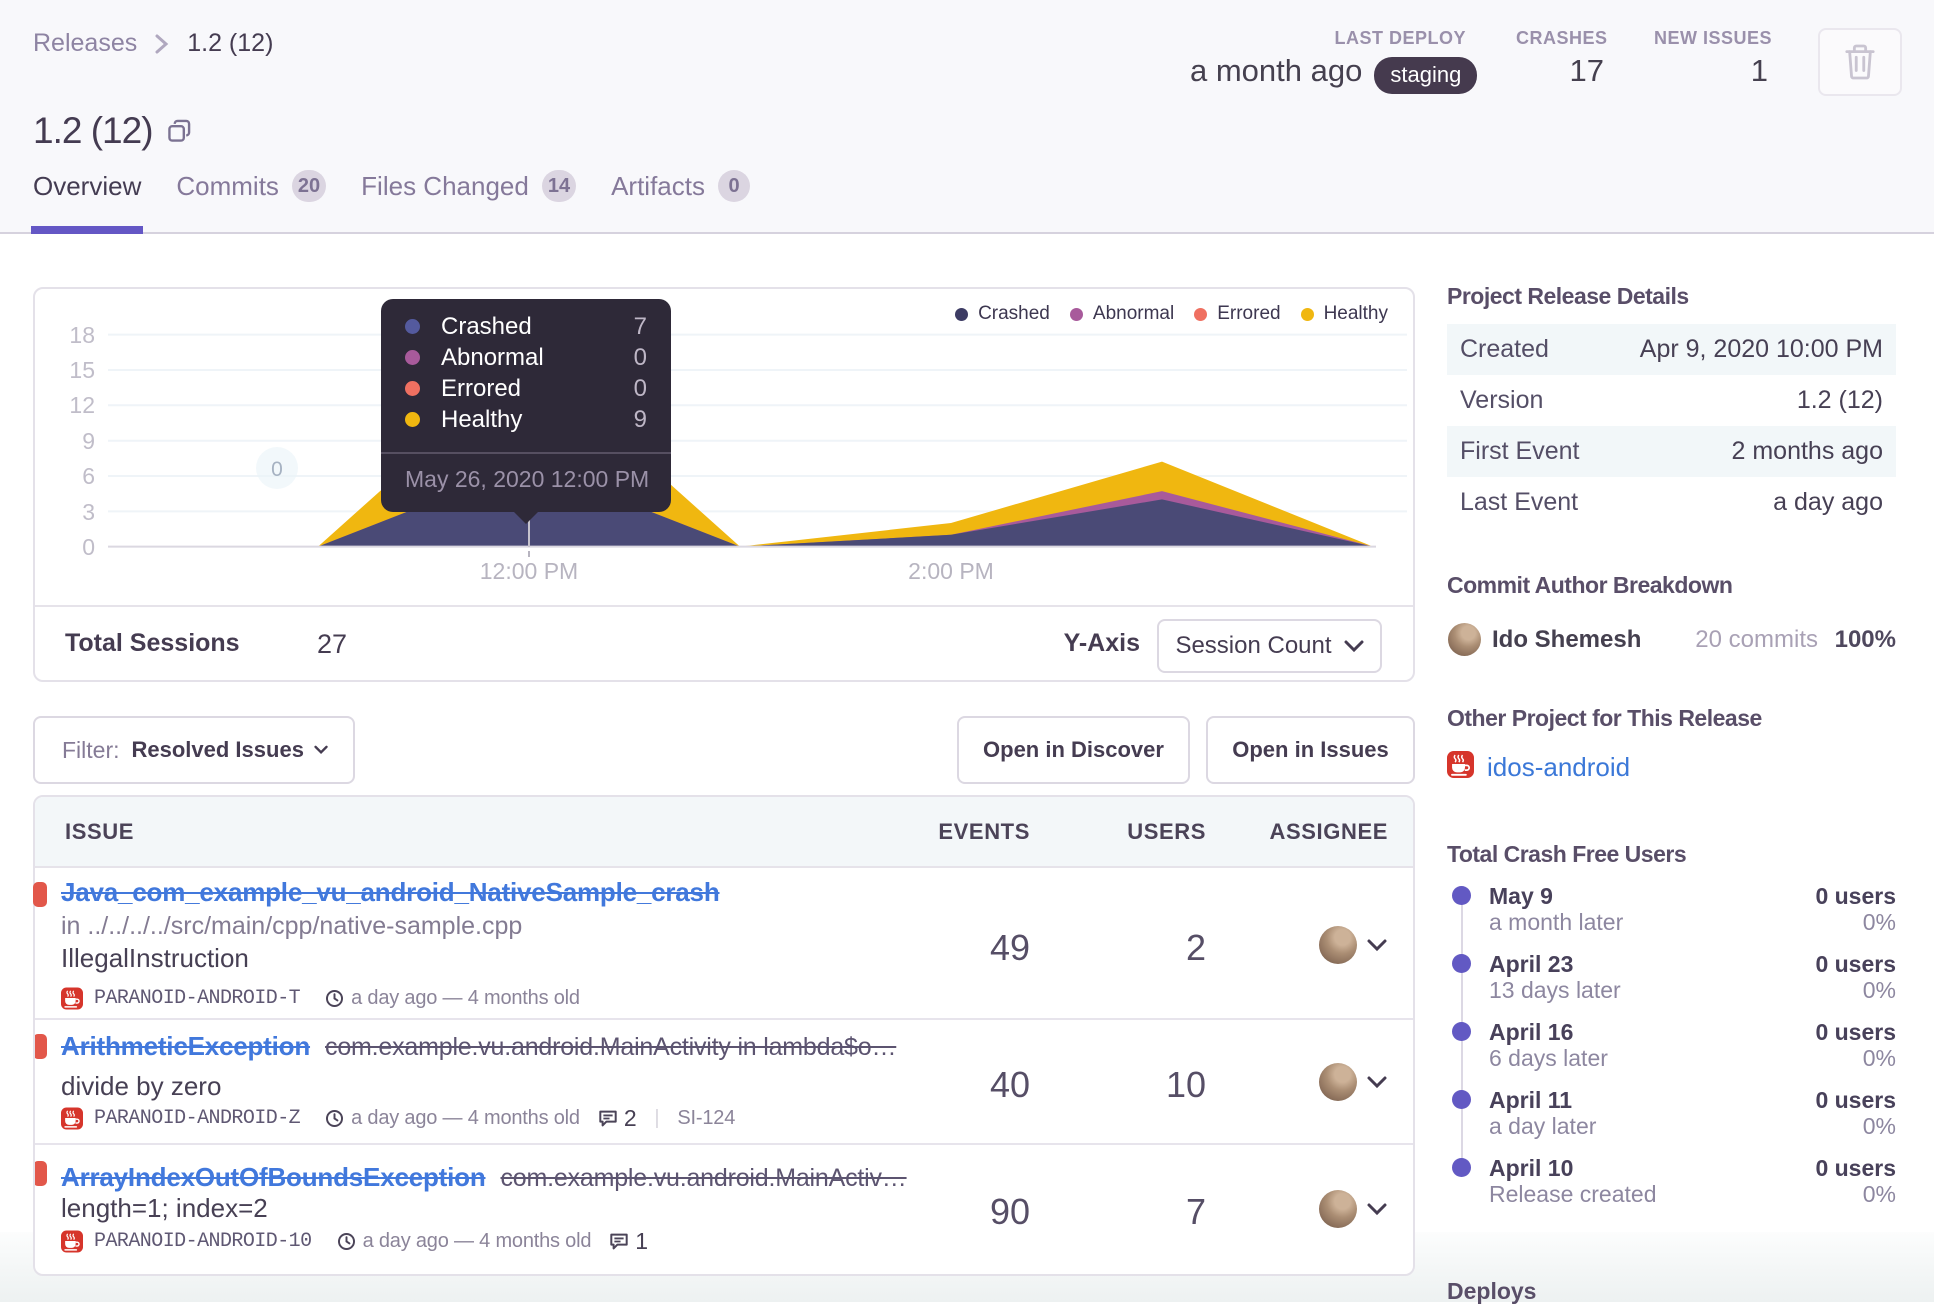  I want to click on svg-text: 12, so click(82, 405).